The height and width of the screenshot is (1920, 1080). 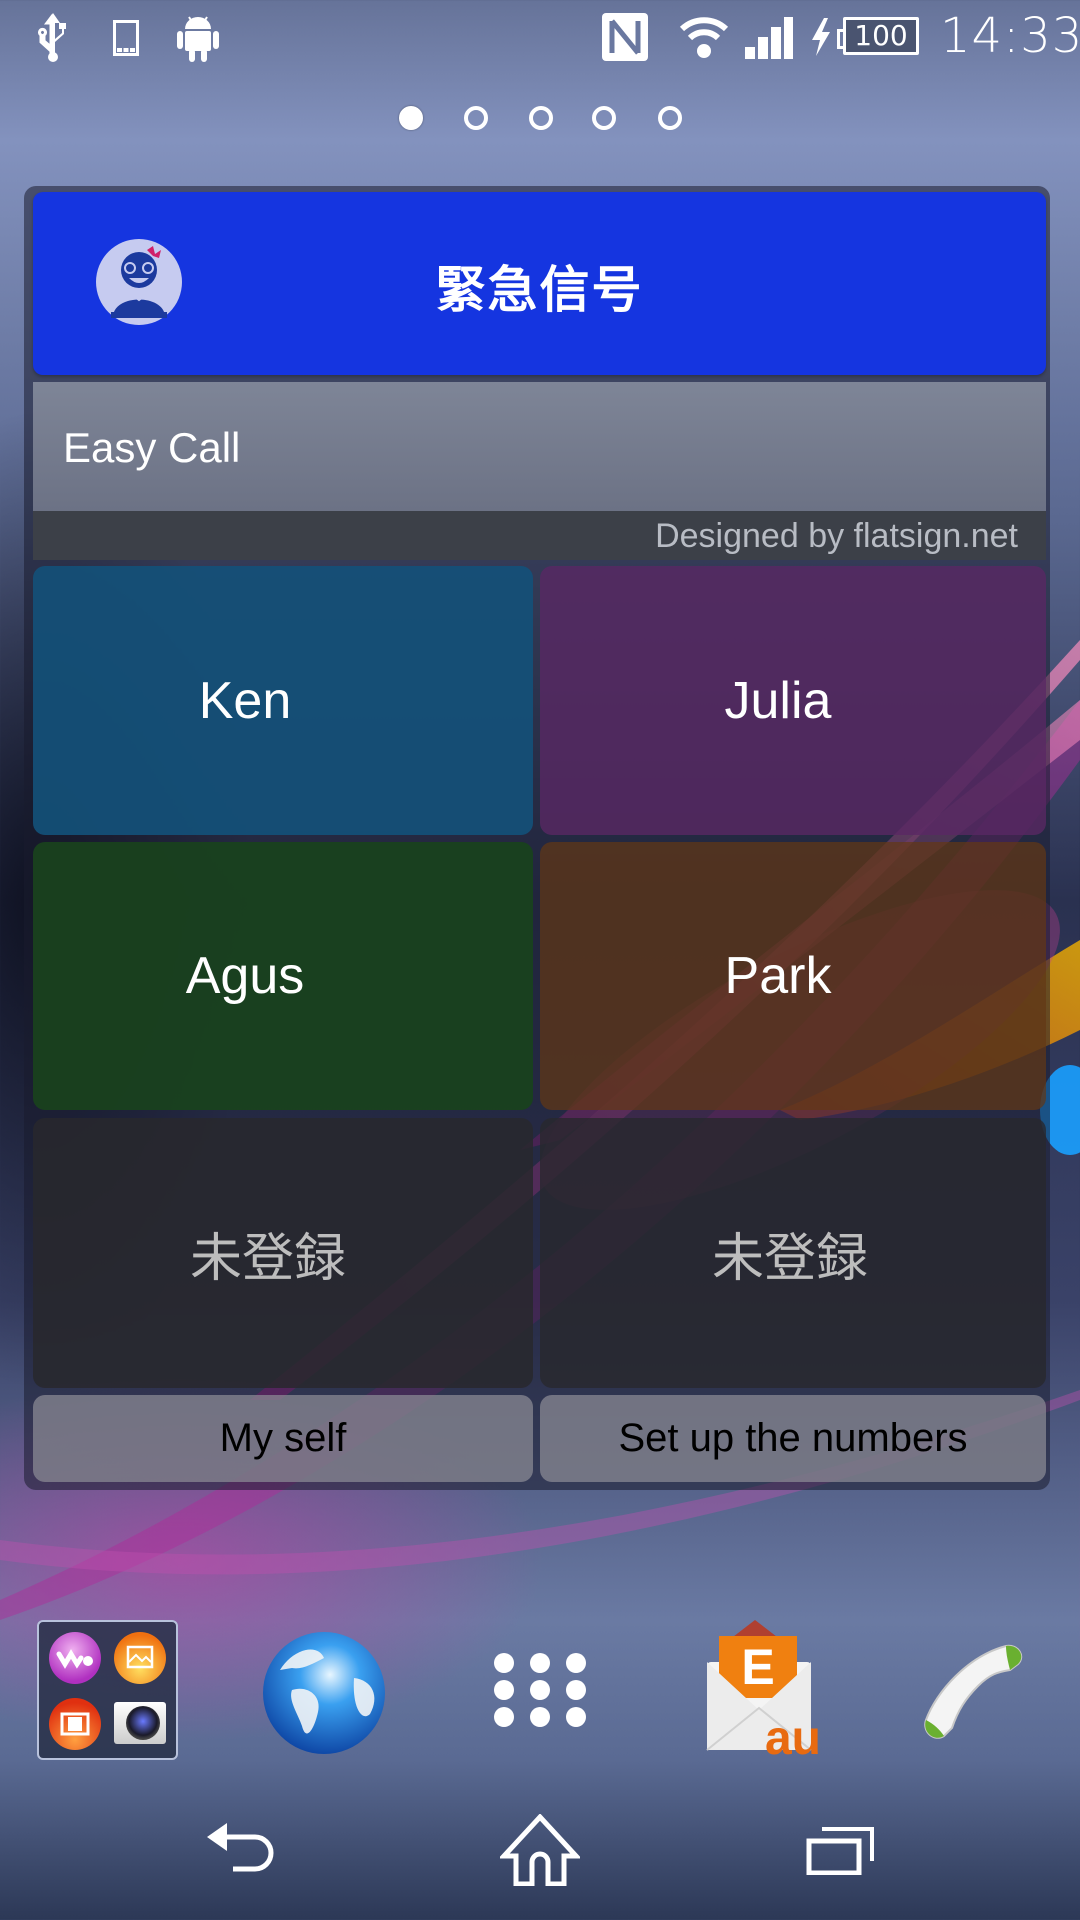 What do you see at coordinates (704, 37) in the screenshot?
I see `wifi-icon` at bounding box center [704, 37].